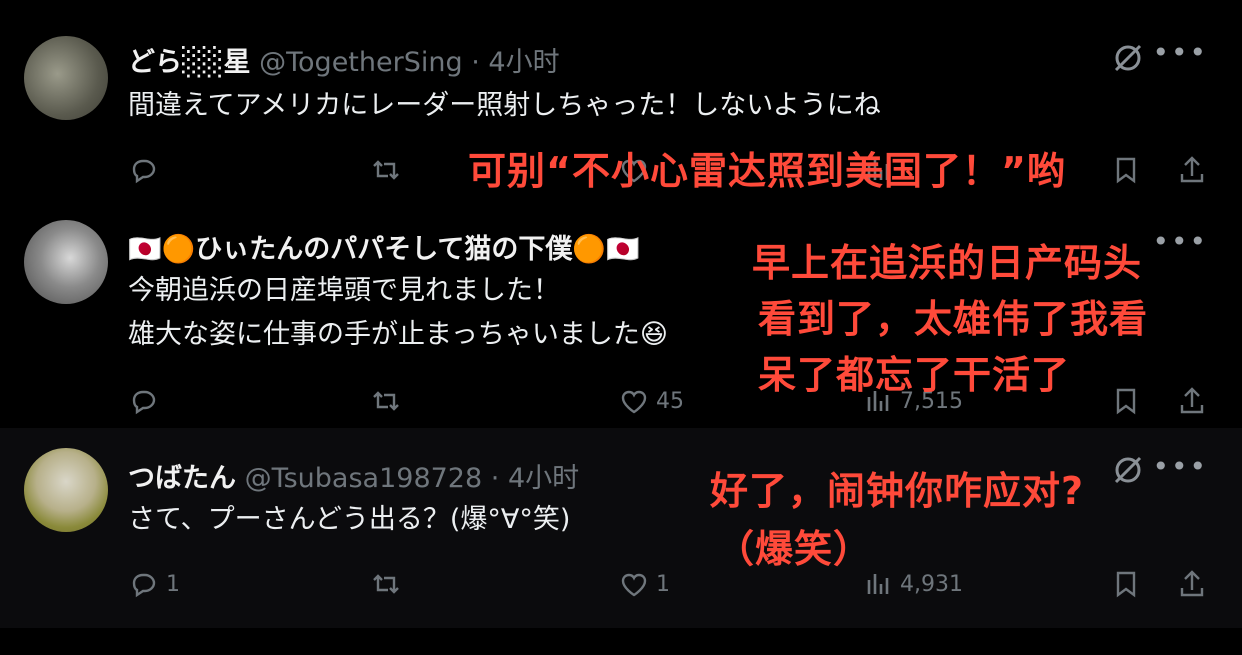  I want to click on view-count: 4,931, so click(931, 584).